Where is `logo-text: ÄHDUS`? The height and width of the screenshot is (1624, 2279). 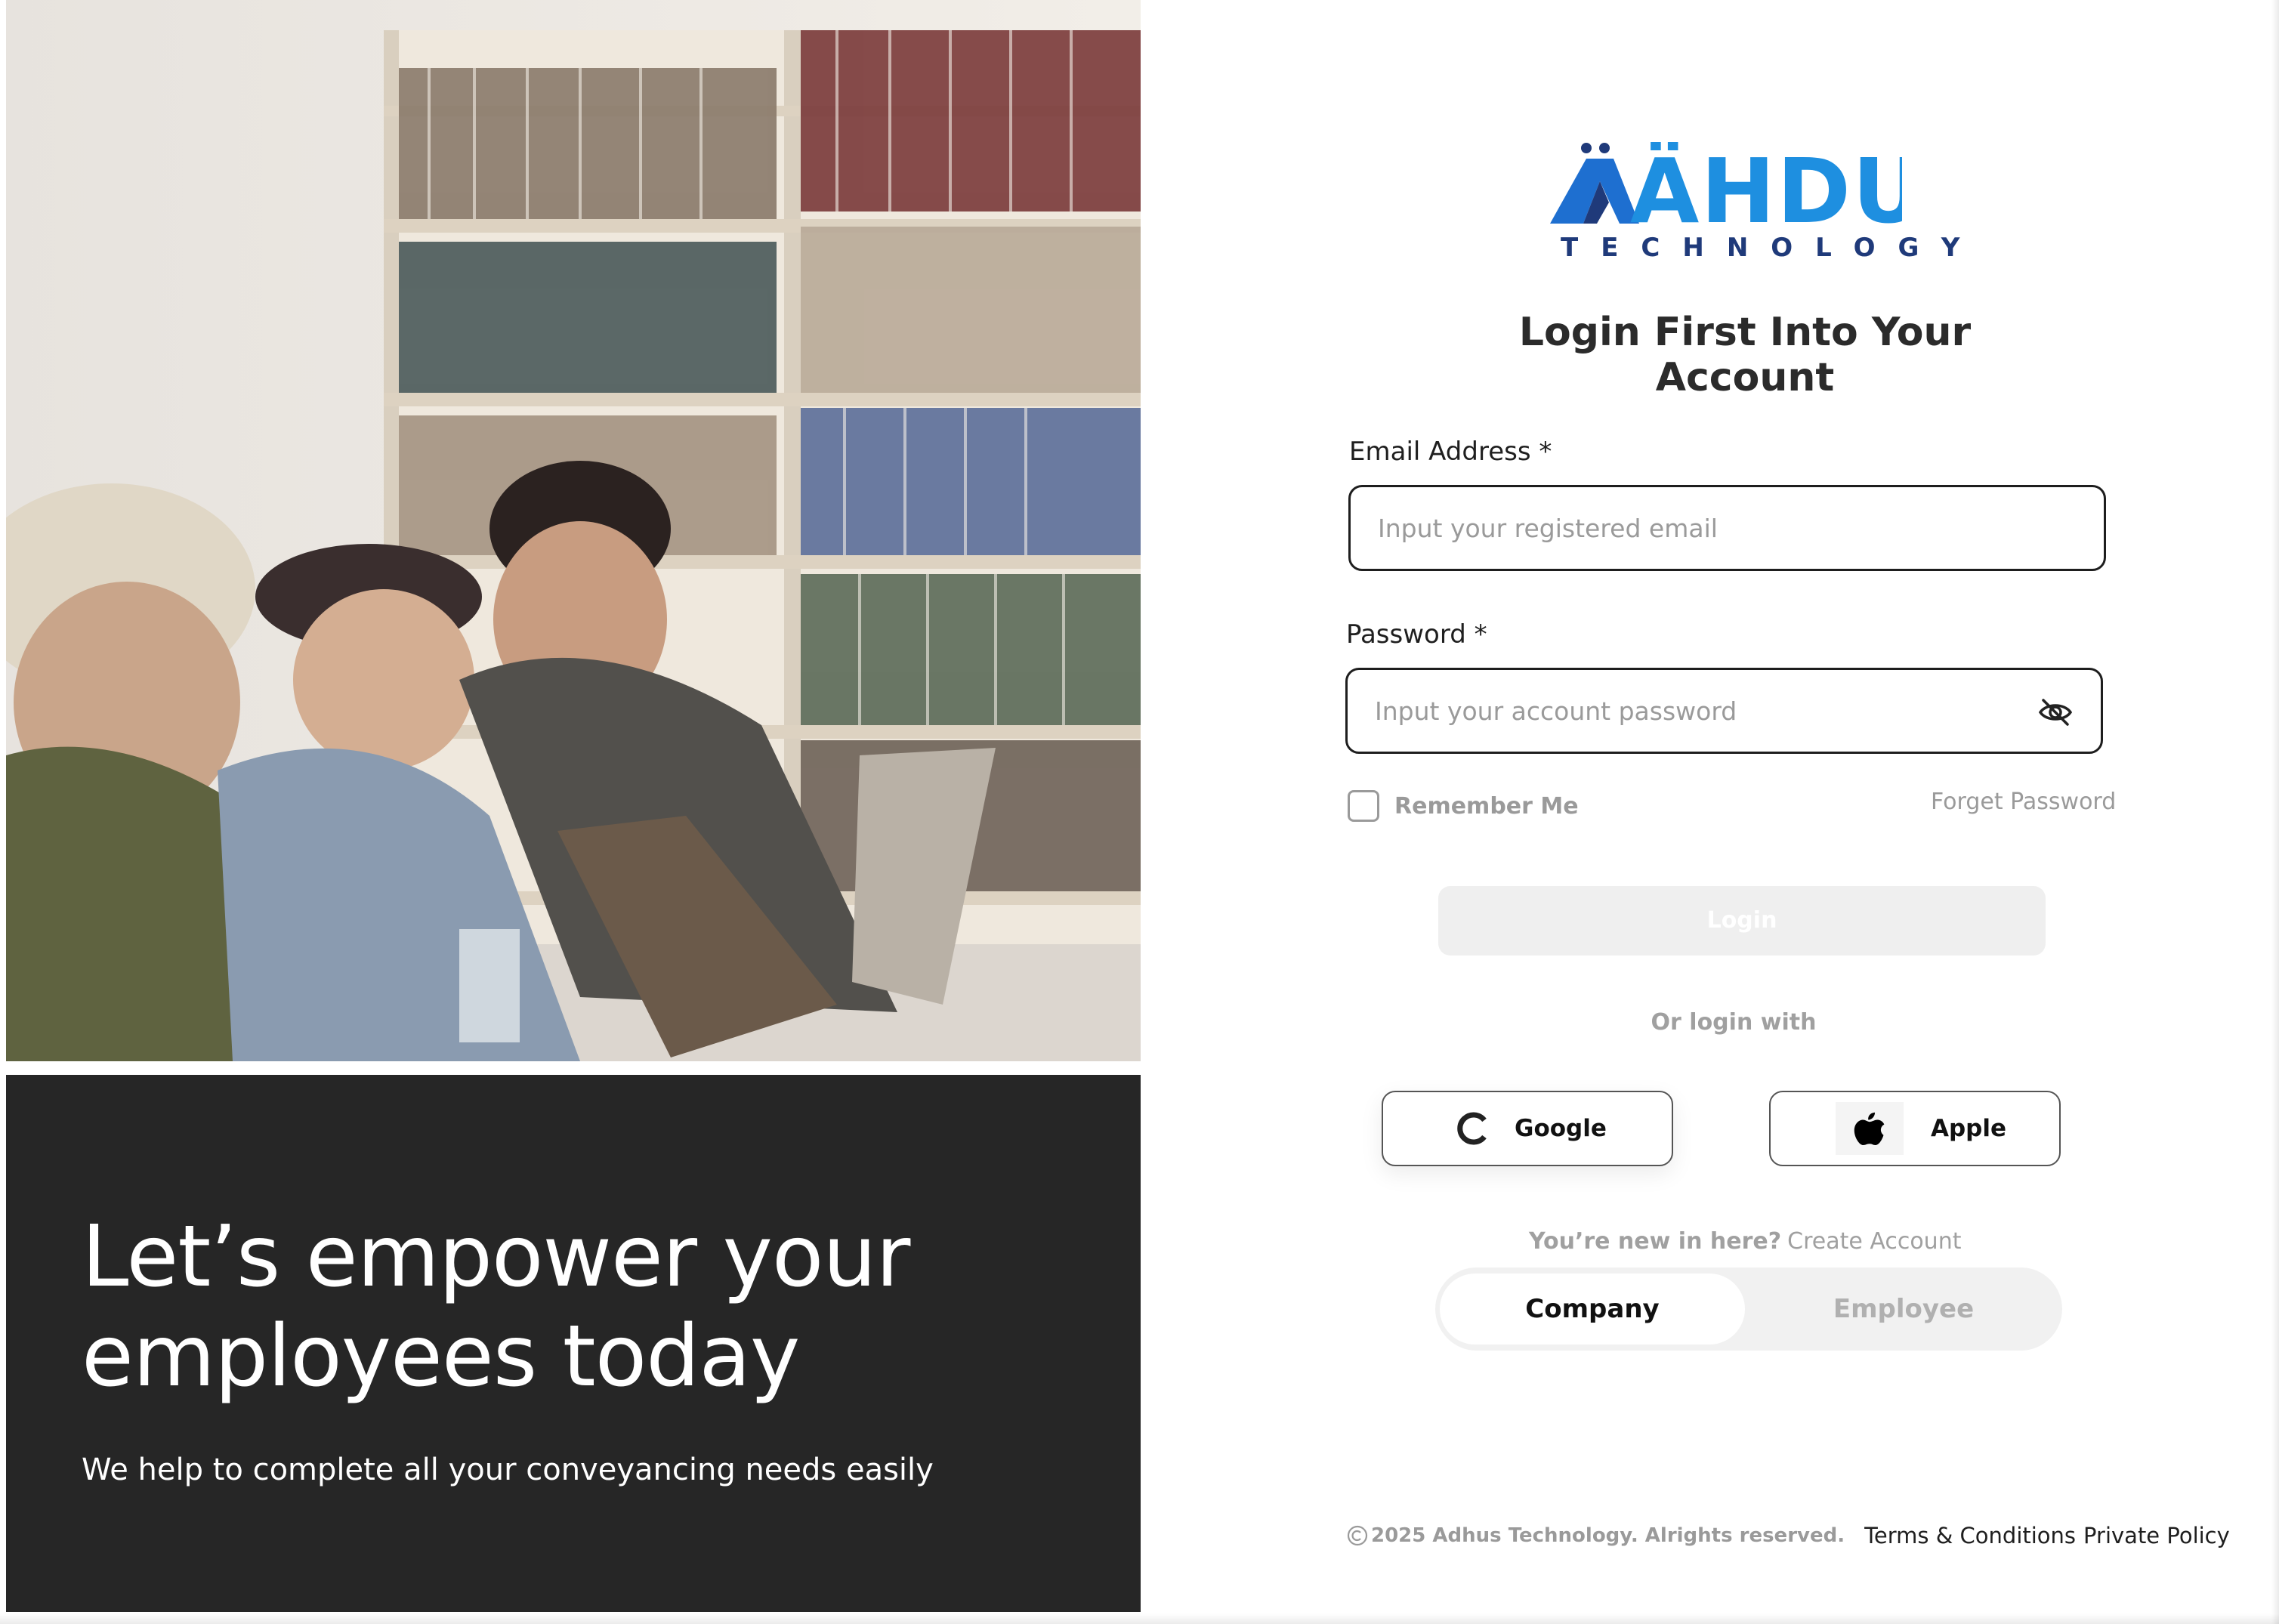
logo-text: ÄHDUS is located at coordinates (1766, 183).